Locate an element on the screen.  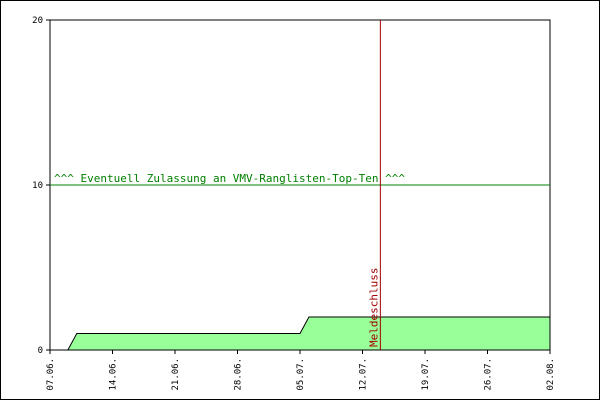
x-tick-label: 05.07. is located at coordinates (301, 374).